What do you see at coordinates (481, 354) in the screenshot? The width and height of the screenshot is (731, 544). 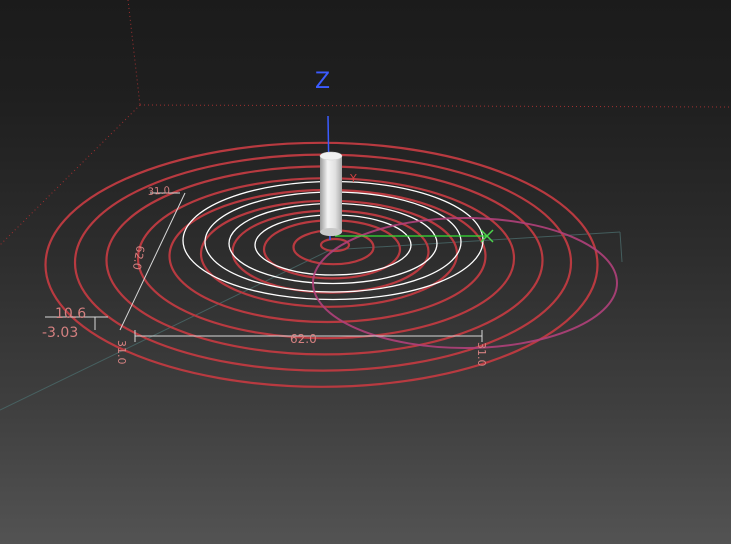 I see `right-tick-label: 31.0` at bounding box center [481, 354].